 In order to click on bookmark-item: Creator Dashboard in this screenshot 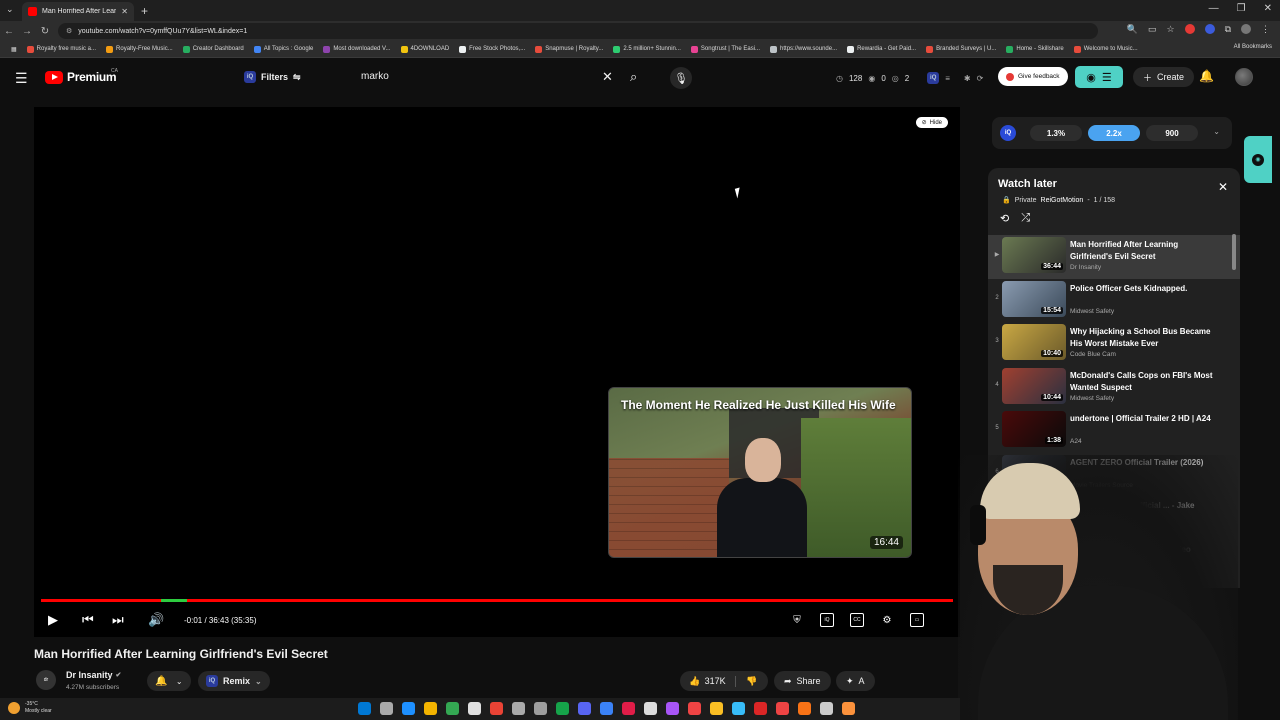, I will do `click(213, 49)`.